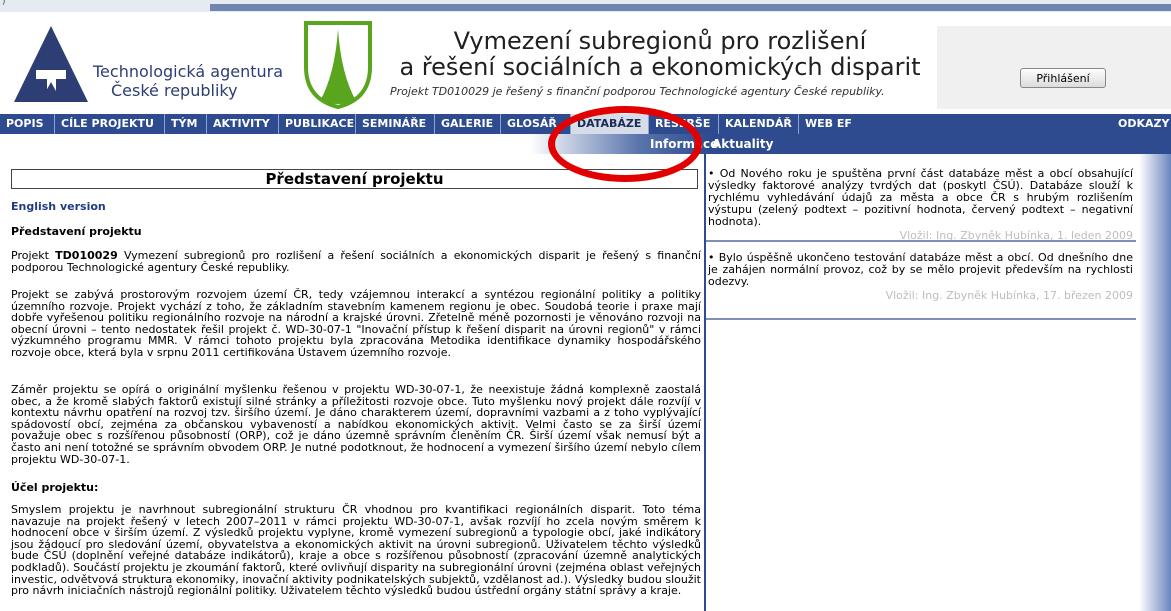 This screenshot has height=611, width=1171. Describe the element at coordinates (536, 124) in the screenshot. I see `nav-item-glosar: GLOSÁŘ` at that location.